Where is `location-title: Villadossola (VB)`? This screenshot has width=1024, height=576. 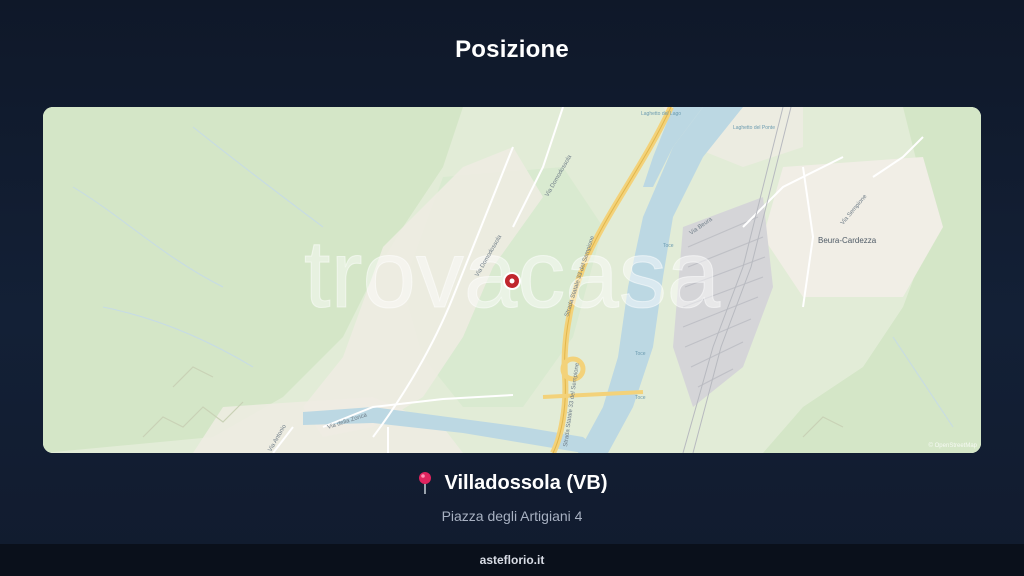 location-title: Villadossola (VB) is located at coordinates (512, 483).